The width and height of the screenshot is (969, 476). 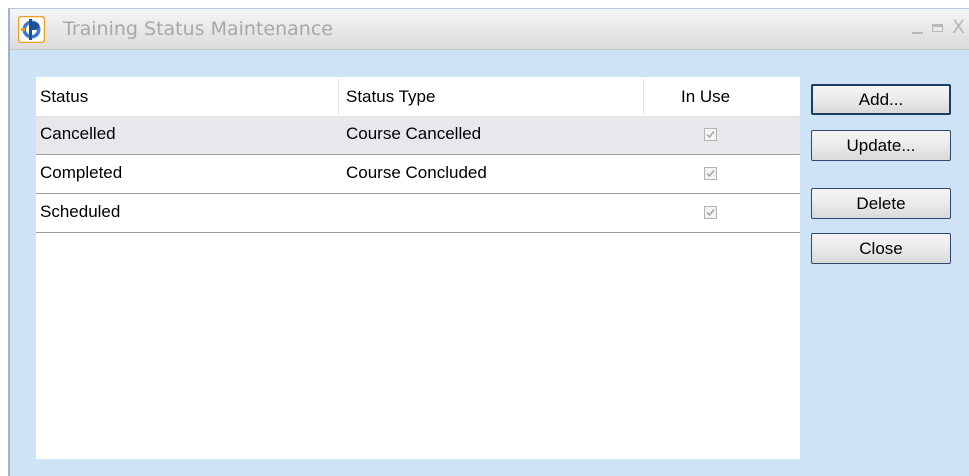 I want to click on delete-button: Delete, so click(x=881, y=203).